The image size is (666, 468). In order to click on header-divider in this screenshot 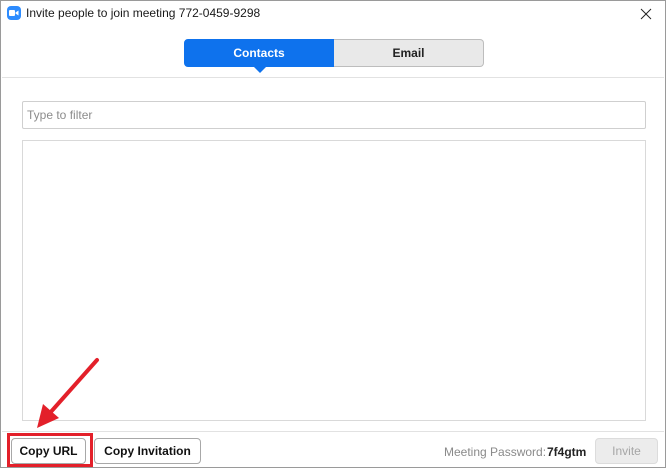, I will do `click(333, 77)`.